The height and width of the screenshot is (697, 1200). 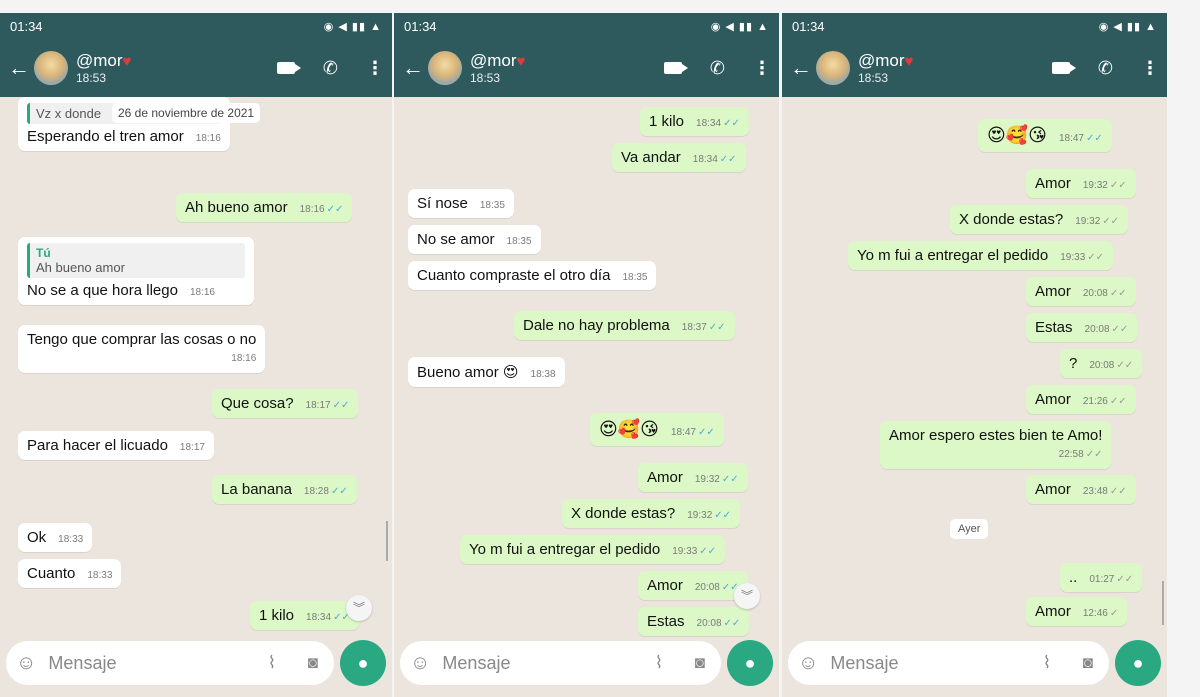 What do you see at coordinates (486, 372) in the screenshot?
I see `message-incoming: Bueno amor 😍 18:38` at bounding box center [486, 372].